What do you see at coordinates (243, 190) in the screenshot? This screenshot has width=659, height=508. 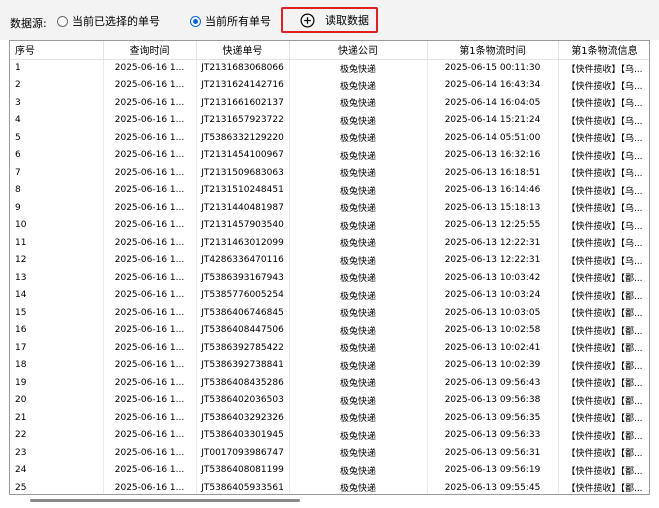 I see `cell-tracking-number: JT2131510248451` at bounding box center [243, 190].